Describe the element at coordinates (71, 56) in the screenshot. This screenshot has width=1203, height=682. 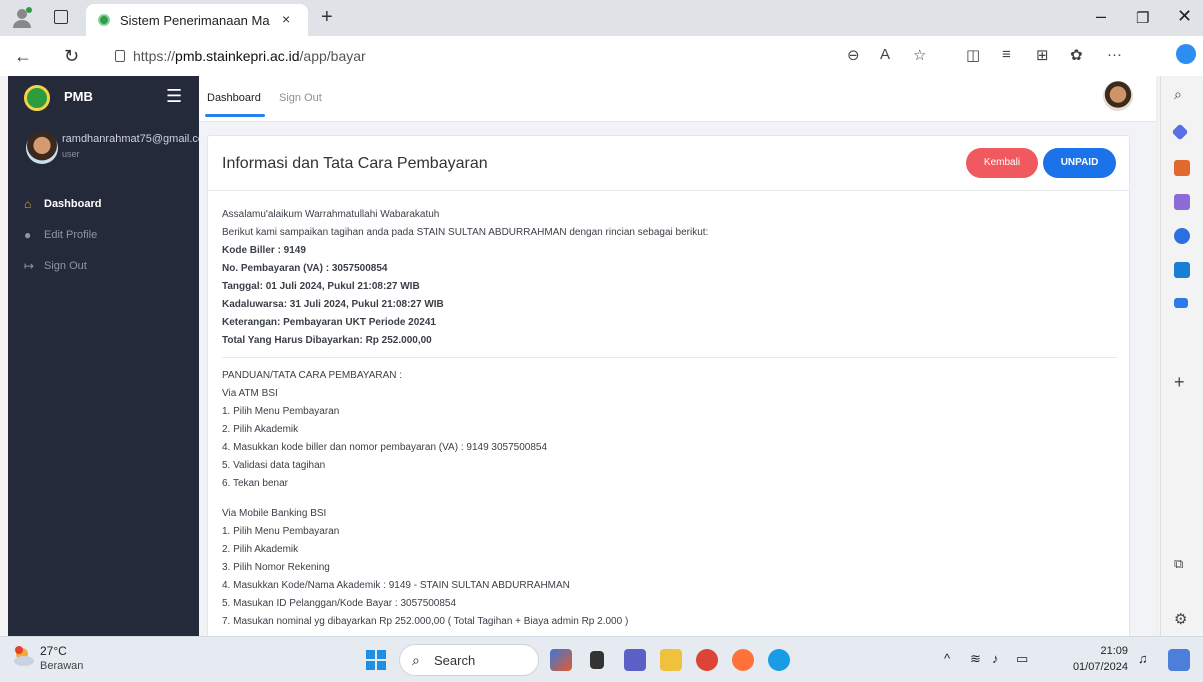
I see `refresh-icon: ↻` at that location.